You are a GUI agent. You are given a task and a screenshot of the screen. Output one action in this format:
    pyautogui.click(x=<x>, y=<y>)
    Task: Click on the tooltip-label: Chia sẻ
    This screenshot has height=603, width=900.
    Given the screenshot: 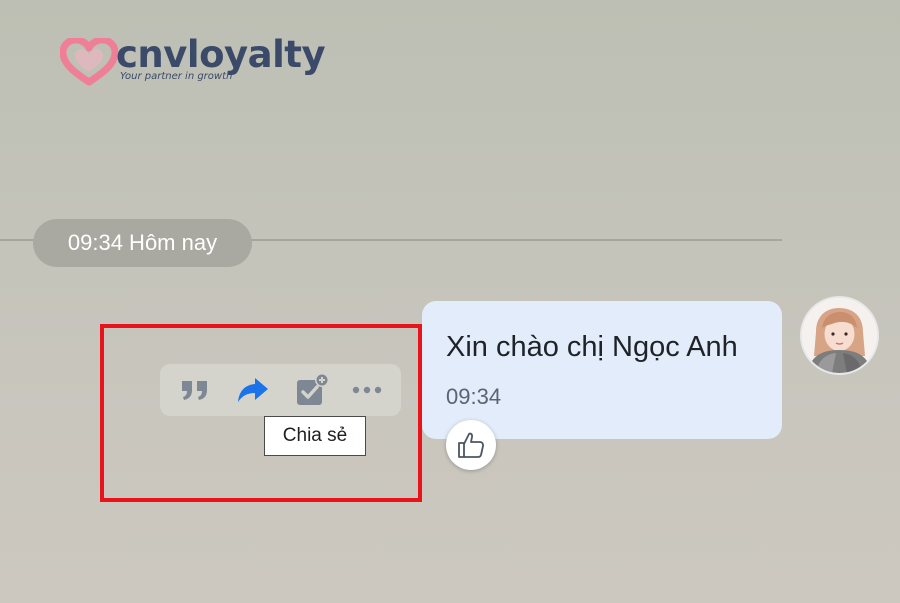 What is the action you would take?
    pyautogui.click(x=315, y=435)
    